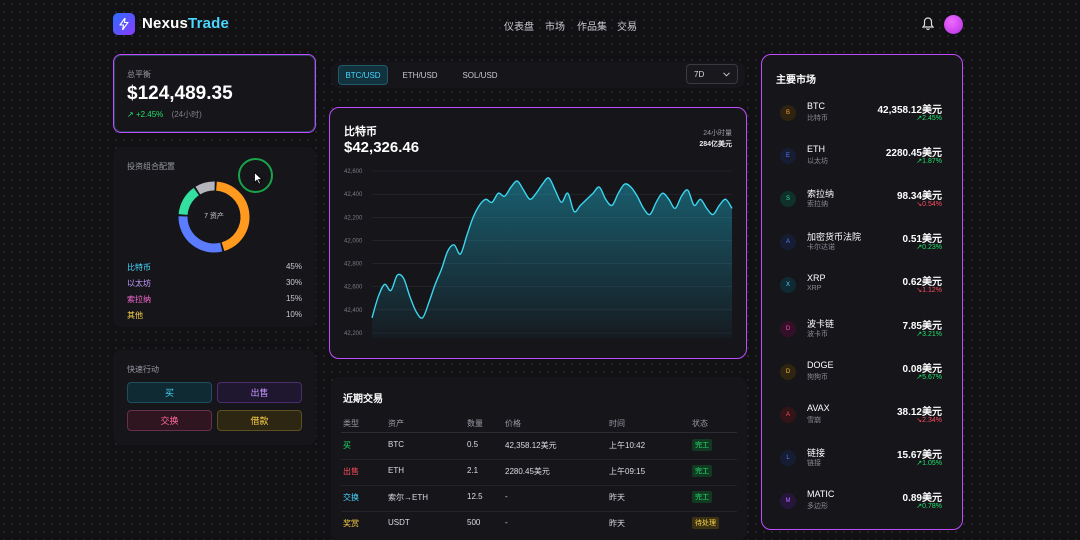 The width and height of the screenshot is (1080, 540). What do you see at coordinates (818, 407) in the screenshot?
I see `coin-symbol: AVAX` at bounding box center [818, 407].